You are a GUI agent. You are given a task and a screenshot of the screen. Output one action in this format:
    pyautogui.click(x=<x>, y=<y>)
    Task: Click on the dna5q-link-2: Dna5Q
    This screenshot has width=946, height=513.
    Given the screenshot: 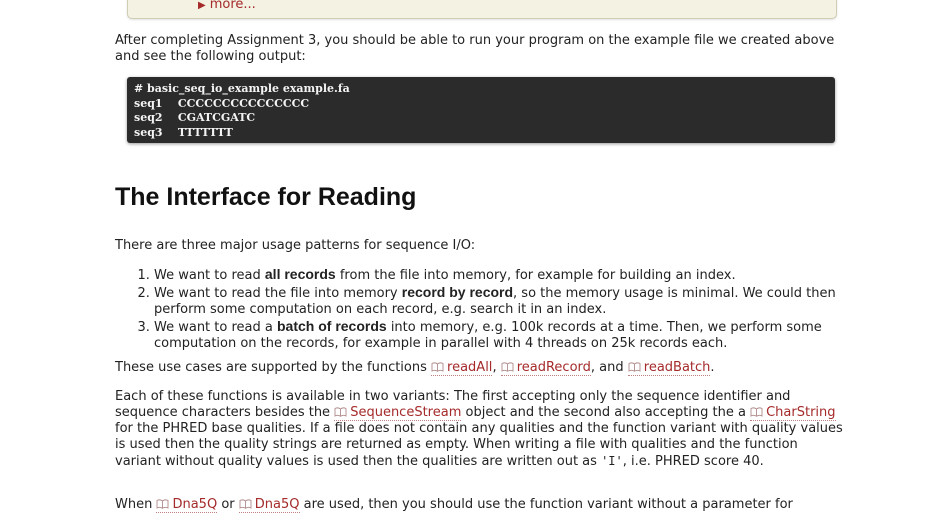 What is the action you would take?
    pyautogui.click(x=269, y=505)
    